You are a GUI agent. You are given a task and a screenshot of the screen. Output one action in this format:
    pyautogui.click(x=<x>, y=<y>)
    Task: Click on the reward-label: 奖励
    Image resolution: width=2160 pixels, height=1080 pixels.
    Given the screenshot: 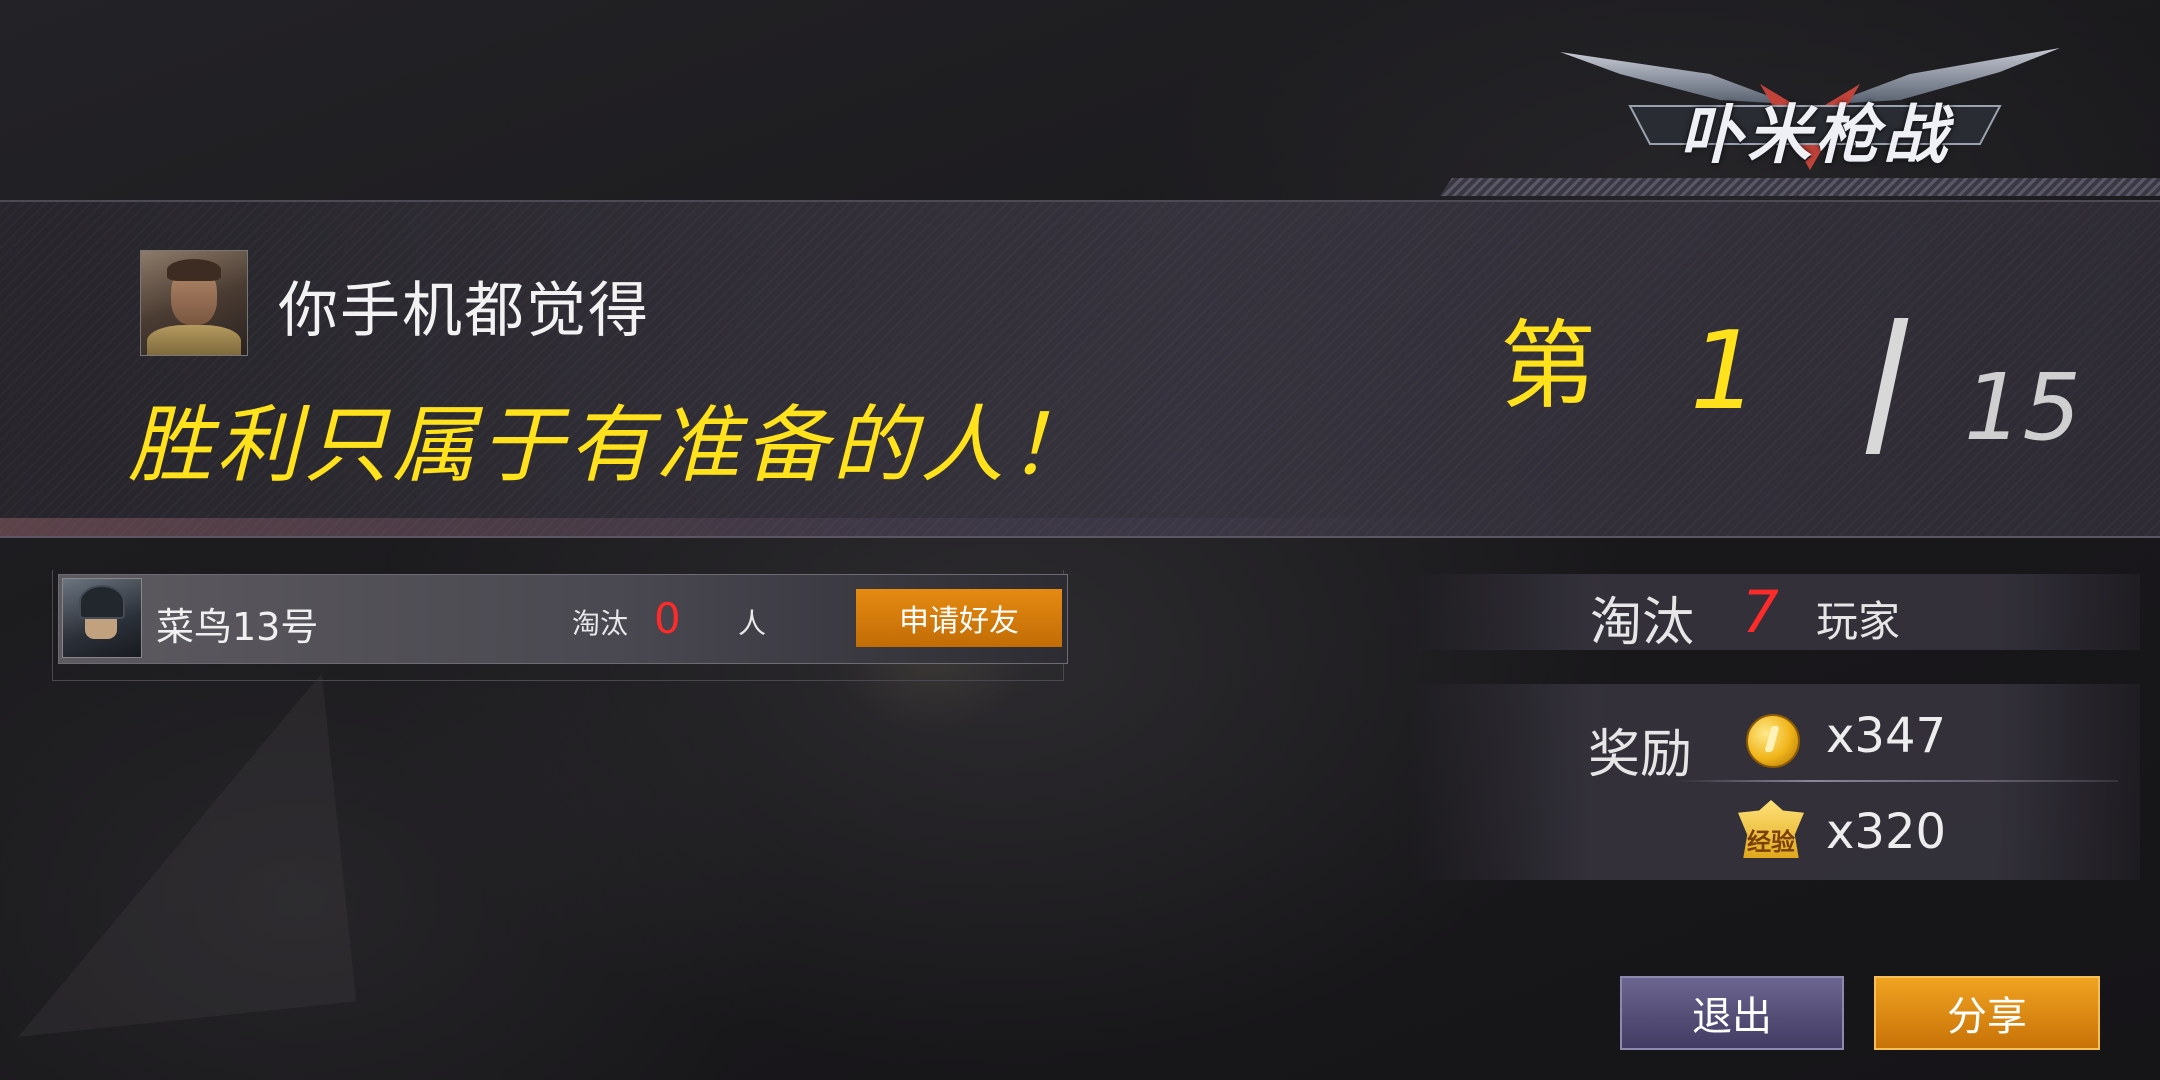 What is the action you would take?
    pyautogui.click(x=1640, y=755)
    